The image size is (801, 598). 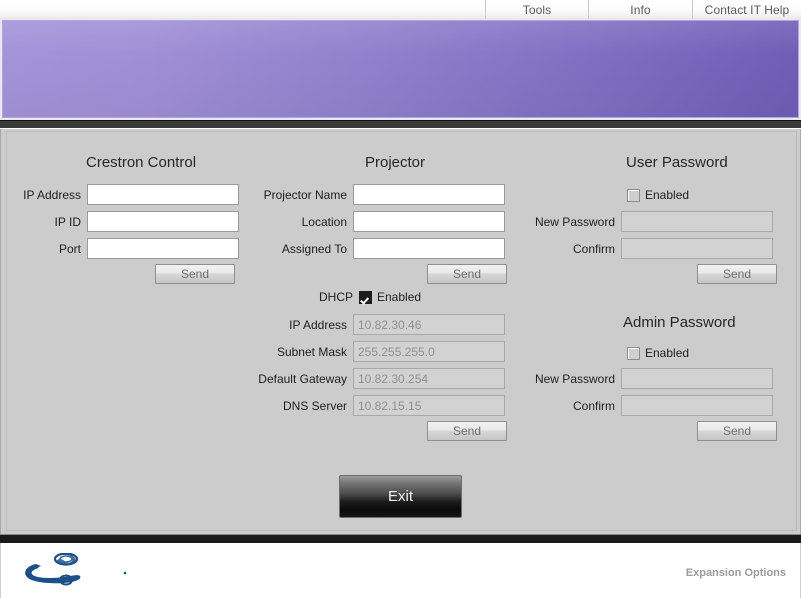 What do you see at coordinates (141, 162) in the screenshot?
I see `crestron-control-heading: Crestron Control` at bounding box center [141, 162].